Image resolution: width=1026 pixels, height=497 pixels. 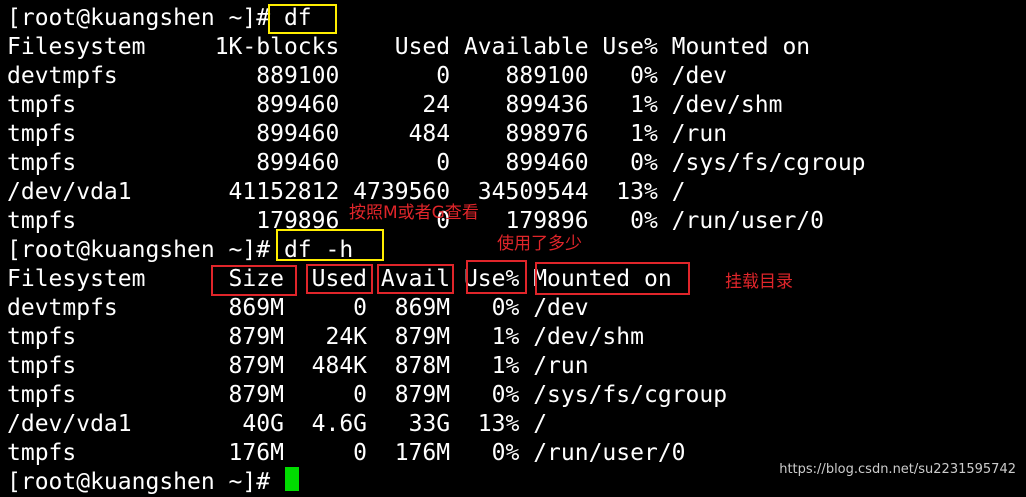 What do you see at coordinates (298, 308) in the screenshot?
I see `df-h-row: devtmpfs 869M 0 869M 0% /dev` at bounding box center [298, 308].